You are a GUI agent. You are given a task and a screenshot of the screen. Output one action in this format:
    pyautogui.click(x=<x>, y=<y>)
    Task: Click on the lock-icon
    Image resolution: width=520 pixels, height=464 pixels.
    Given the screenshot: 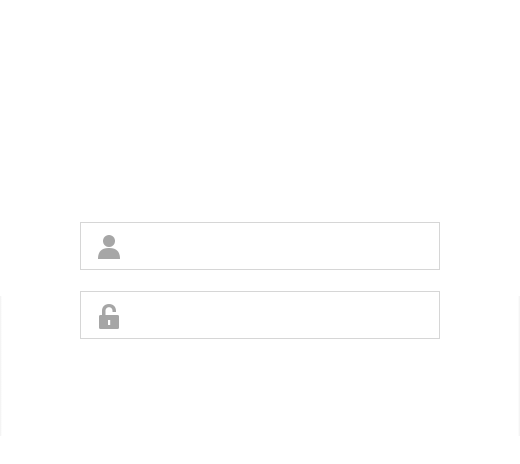 What is the action you would take?
    pyautogui.click(x=109, y=316)
    